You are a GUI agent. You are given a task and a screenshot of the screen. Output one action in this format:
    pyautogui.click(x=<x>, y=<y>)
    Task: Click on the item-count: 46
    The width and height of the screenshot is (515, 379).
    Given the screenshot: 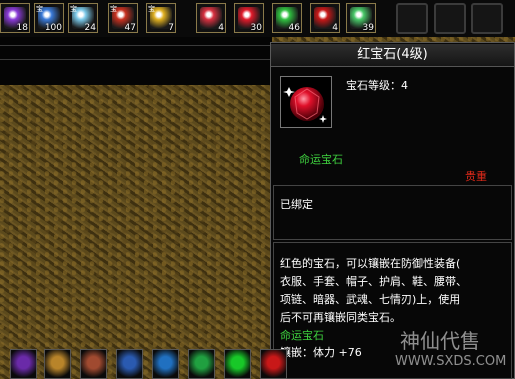 What is the action you would take?
    pyautogui.click(x=294, y=28)
    